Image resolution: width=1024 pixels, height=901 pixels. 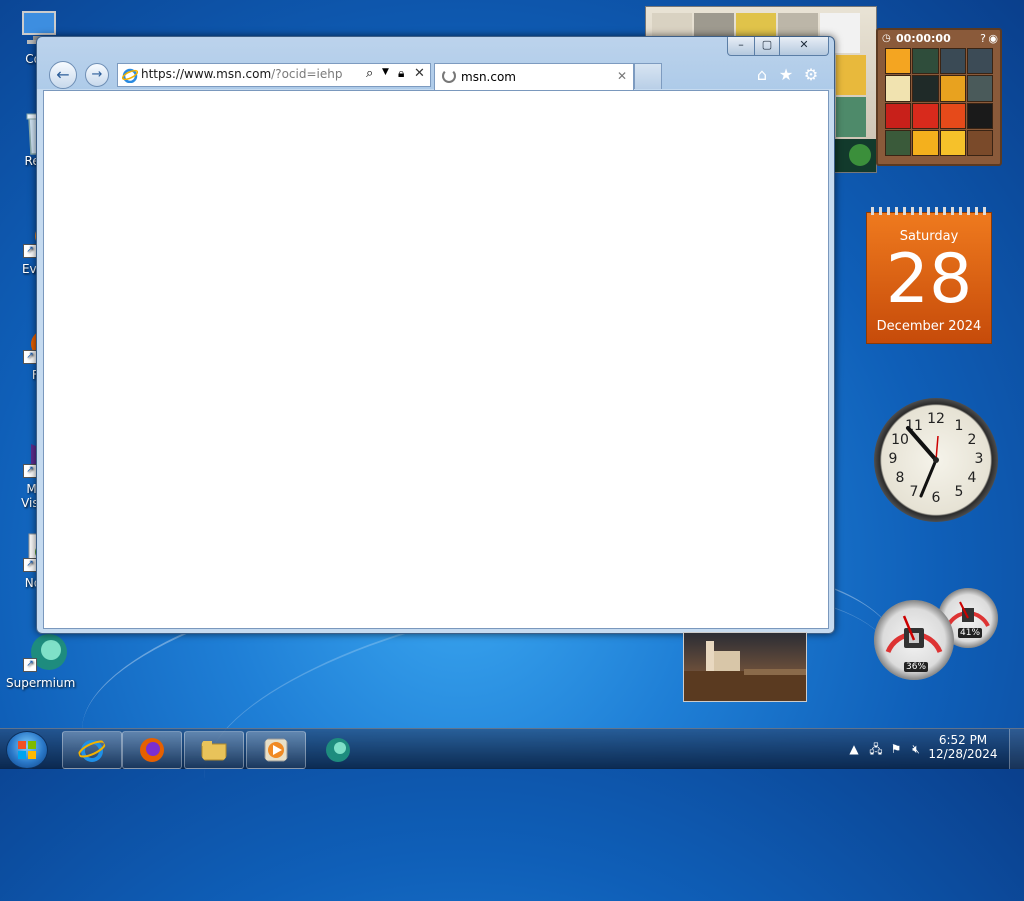 I want to click on calendar-gadget: Saturday 28 December 2024, so click(x=929, y=275).